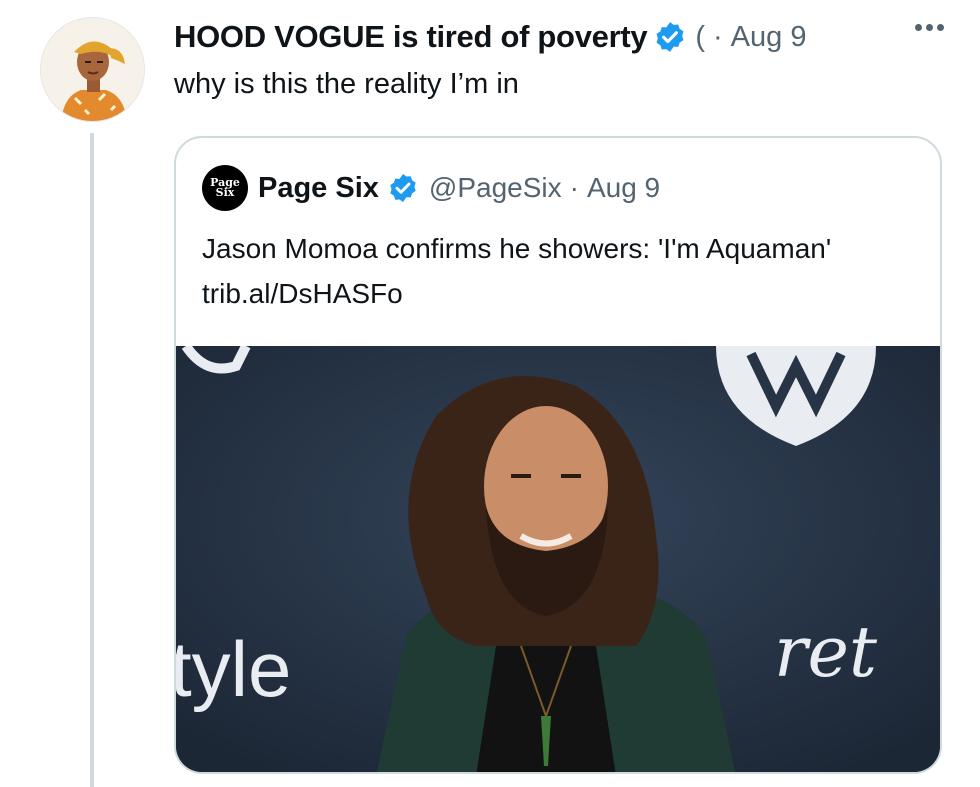 This screenshot has width=980, height=787. What do you see at coordinates (929, 27) in the screenshot?
I see `more-options-icon` at bounding box center [929, 27].